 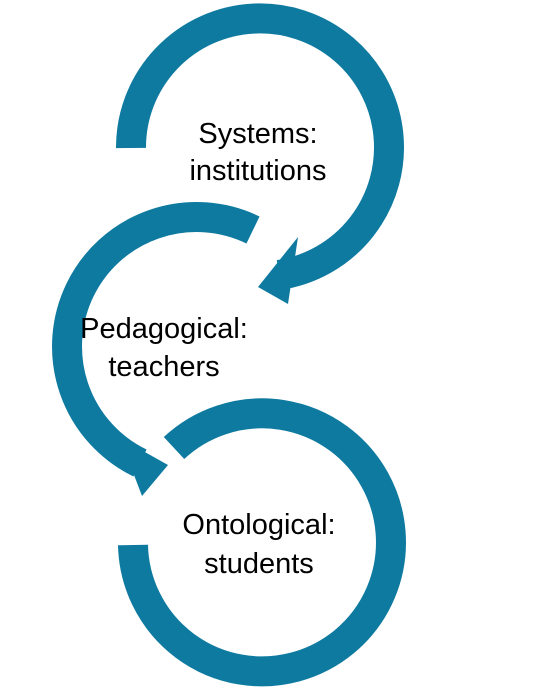 I want to click on cycle-systems-subtitle: institutions, so click(x=257, y=171).